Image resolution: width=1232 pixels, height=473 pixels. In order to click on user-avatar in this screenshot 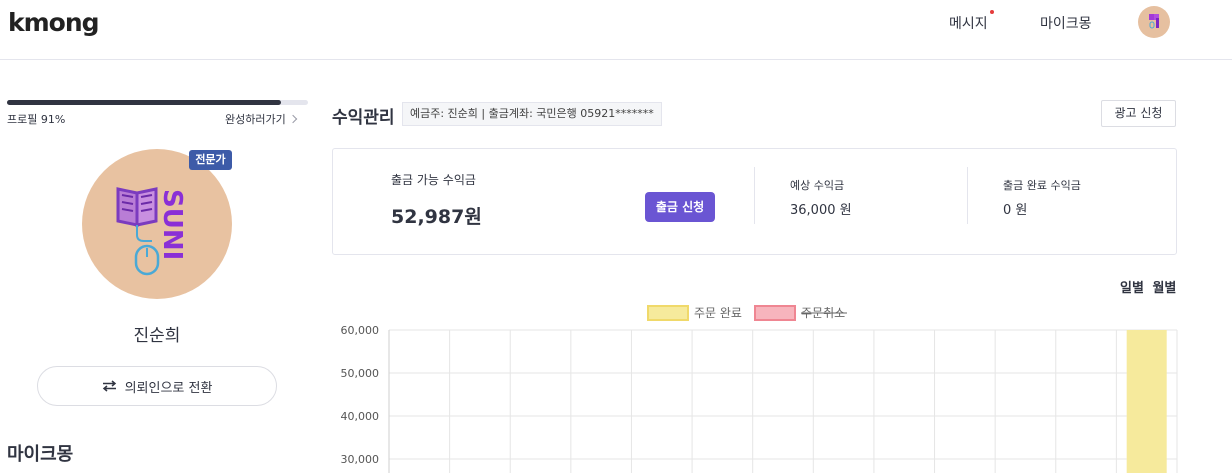, I will do `click(1154, 22)`.